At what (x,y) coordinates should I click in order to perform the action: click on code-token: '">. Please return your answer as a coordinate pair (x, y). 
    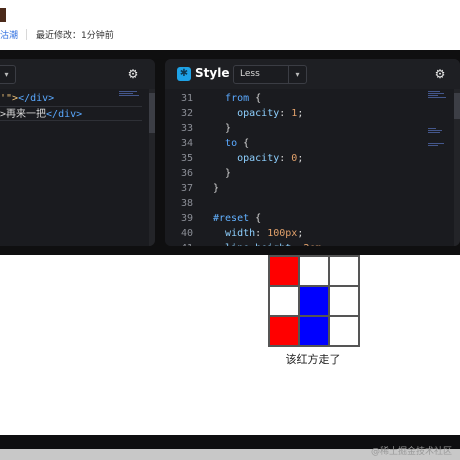
    Looking at the image, I should click on (9, 98).